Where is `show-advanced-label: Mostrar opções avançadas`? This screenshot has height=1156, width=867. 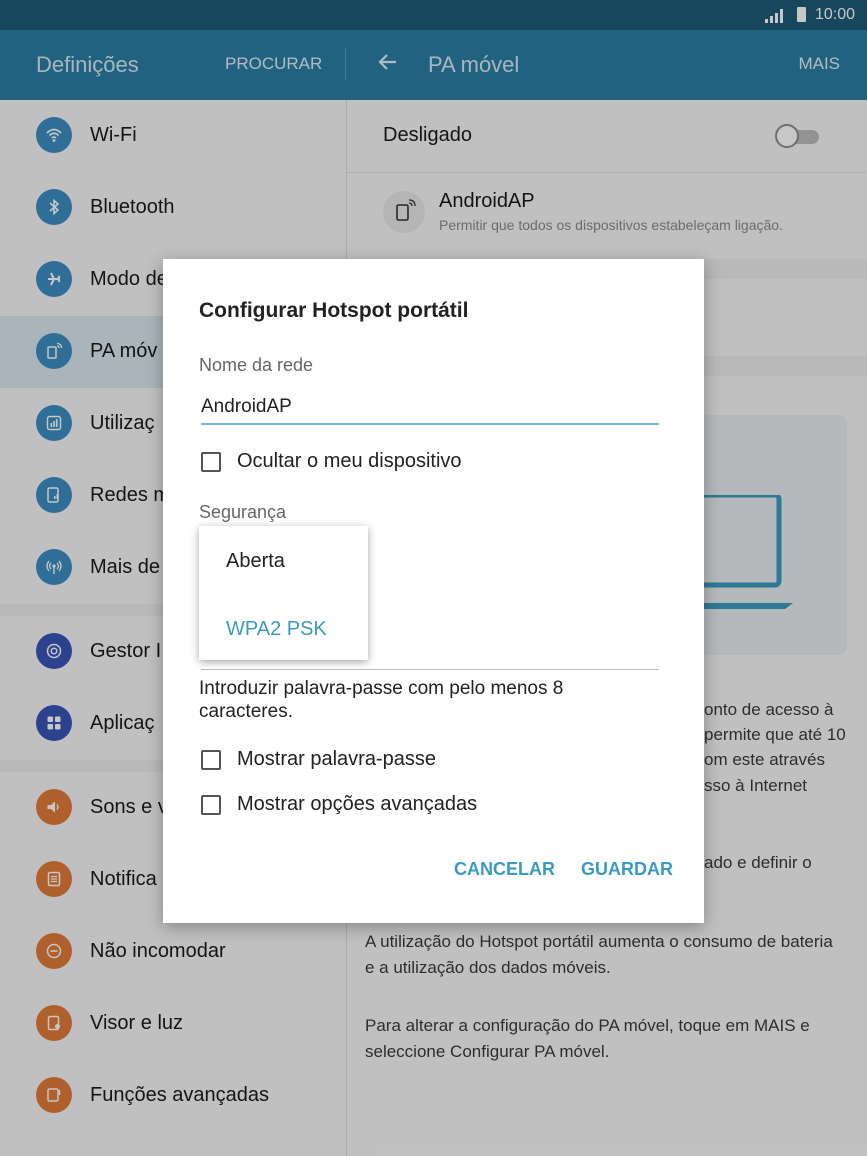 show-advanced-label: Mostrar opções avançadas is located at coordinates (357, 804).